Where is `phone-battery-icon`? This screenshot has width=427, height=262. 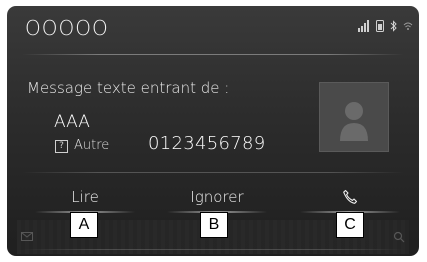
phone-battery-icon is located at coordinates (380, 26).